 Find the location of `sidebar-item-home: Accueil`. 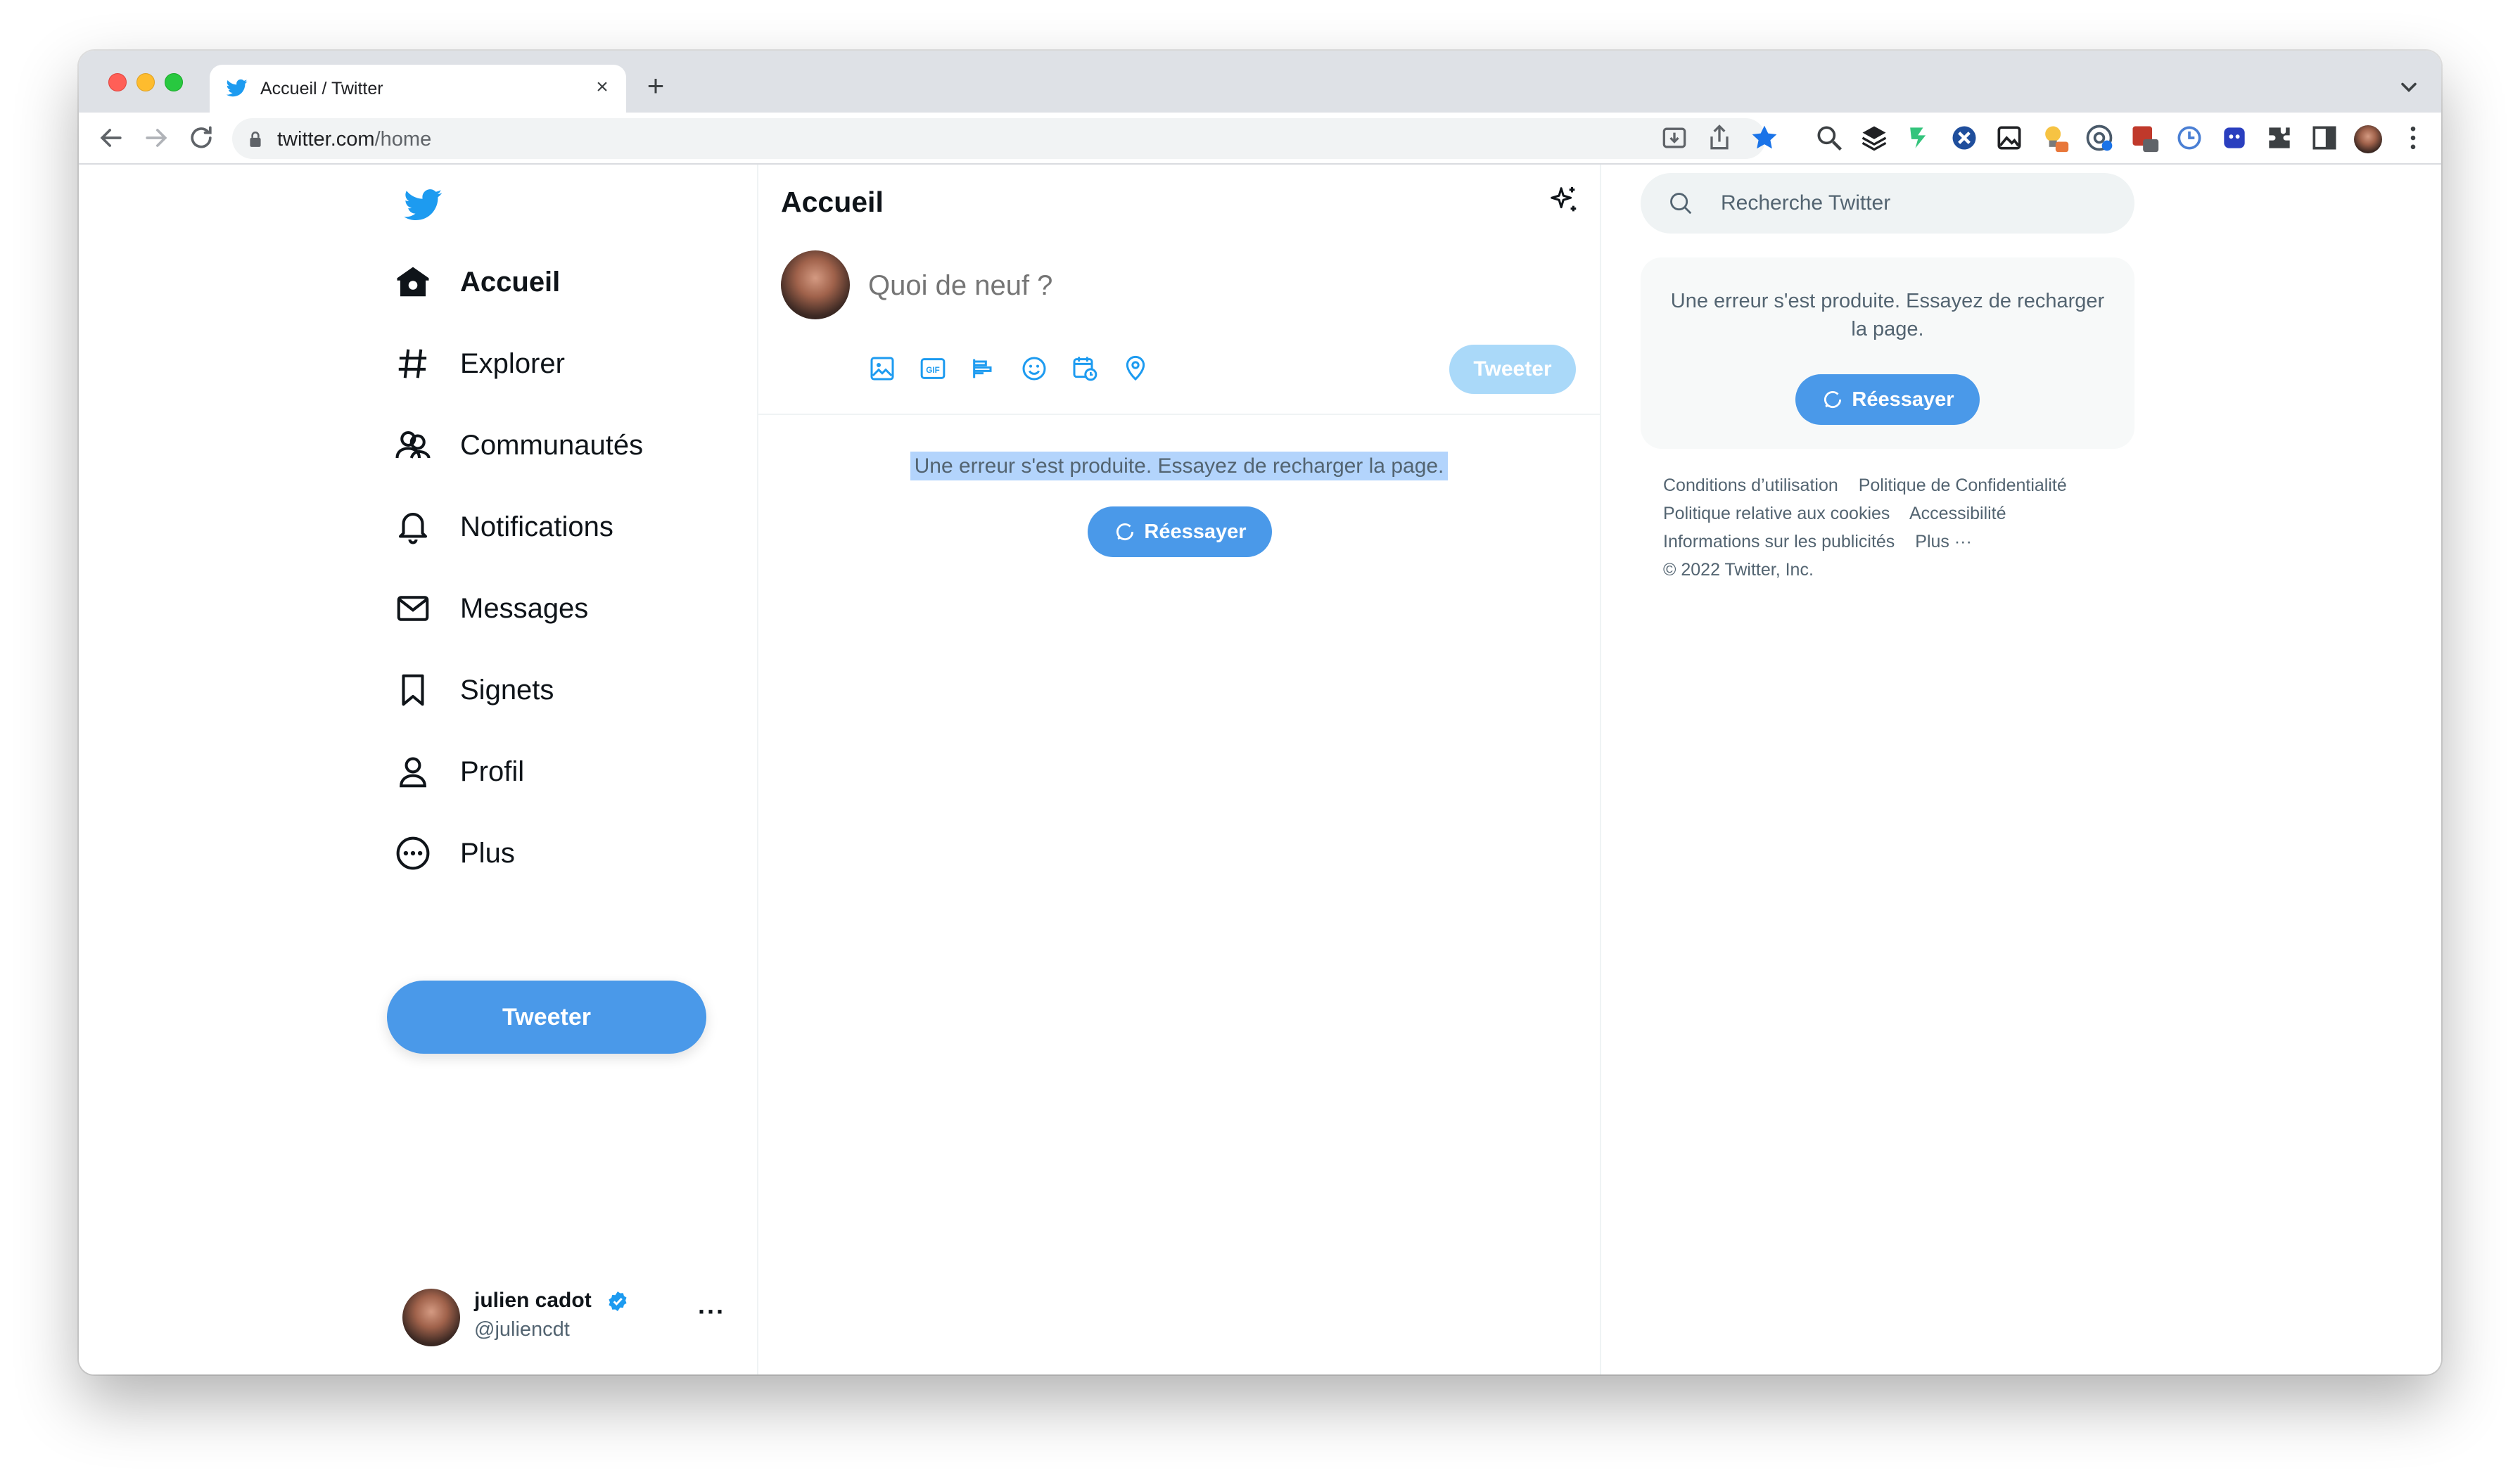

sidebar-item-home: Accueil is located at coordinates (477, 282).